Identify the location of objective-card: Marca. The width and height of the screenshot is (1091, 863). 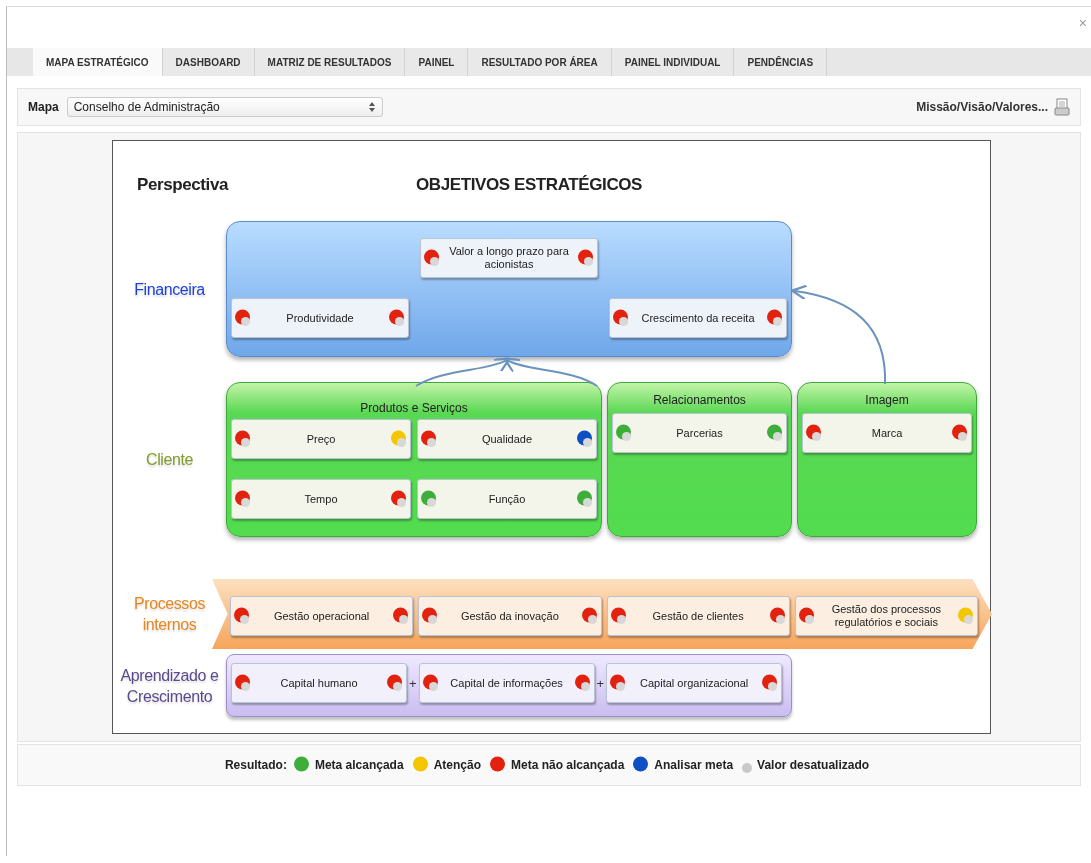
(887, 433).